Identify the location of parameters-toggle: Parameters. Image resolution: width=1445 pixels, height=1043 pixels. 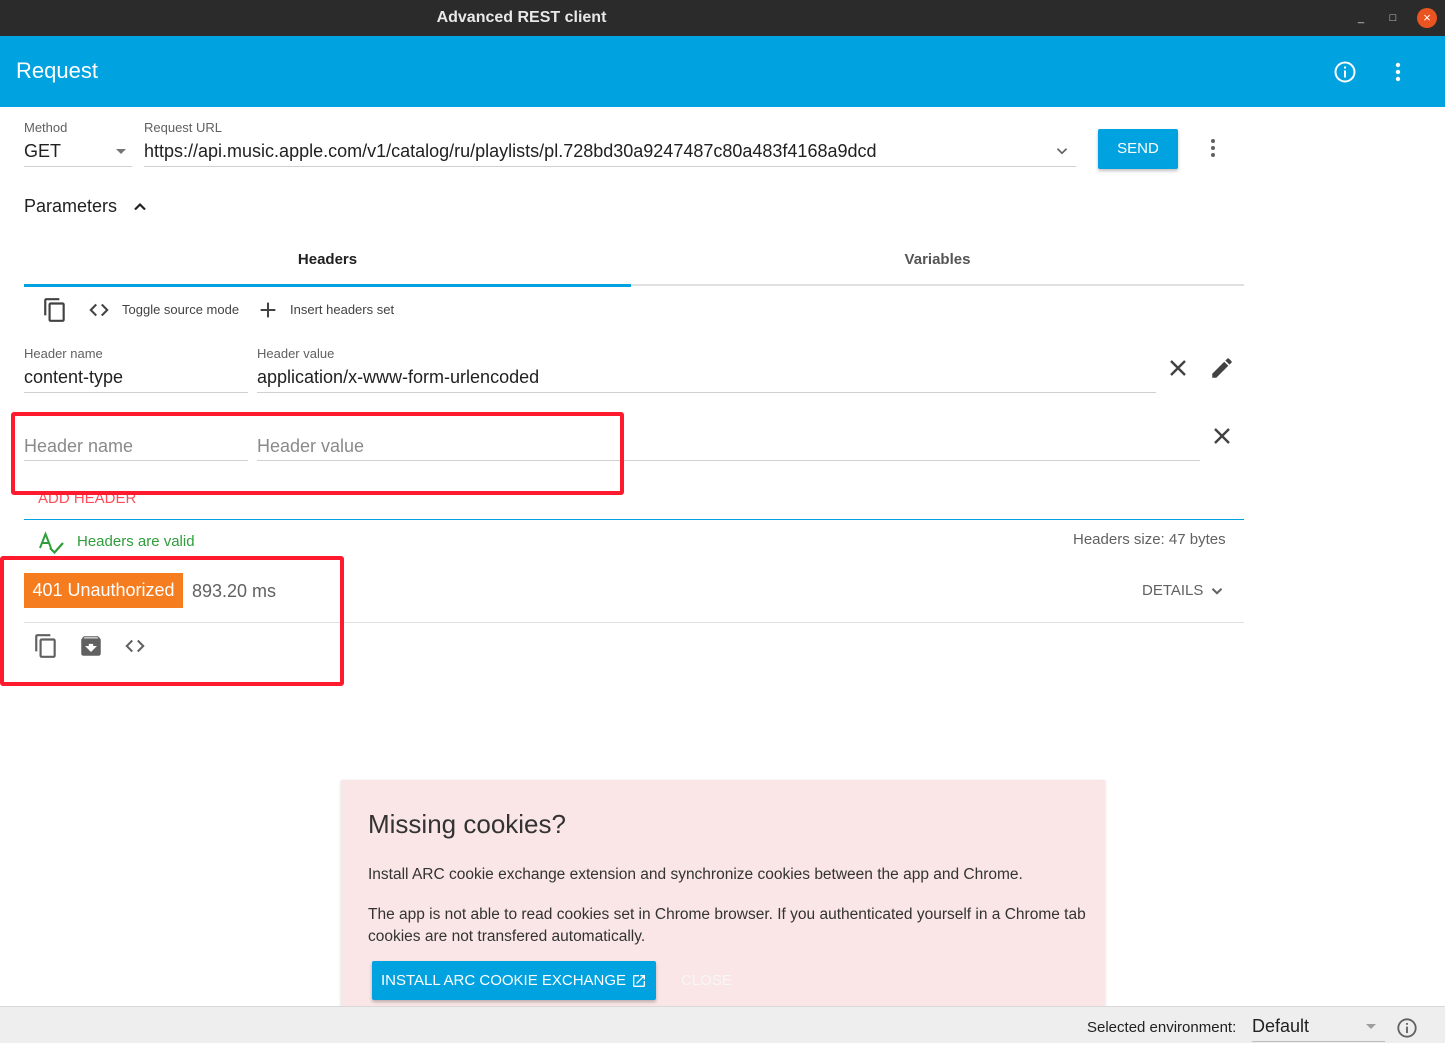
(70, 206).